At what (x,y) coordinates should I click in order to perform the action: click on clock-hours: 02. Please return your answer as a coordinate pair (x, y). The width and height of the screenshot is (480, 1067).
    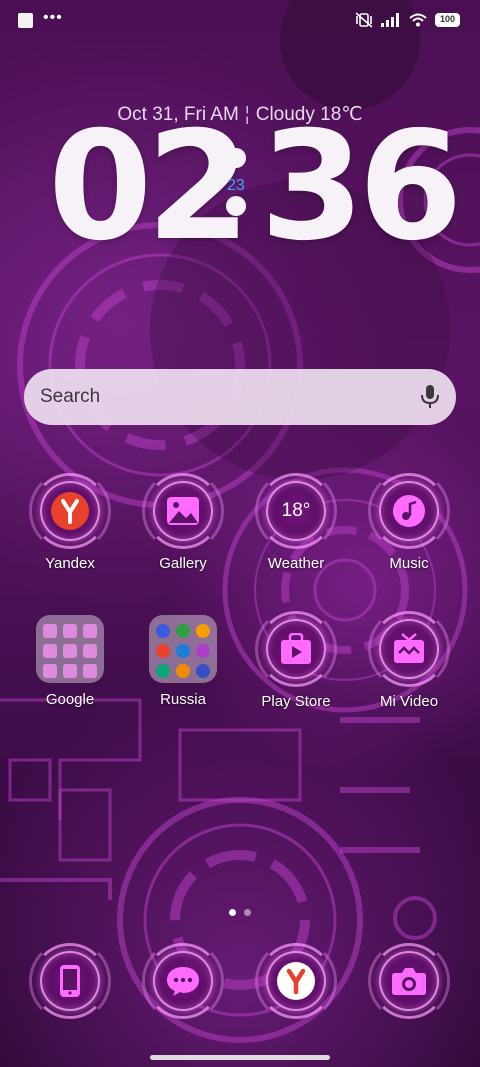
    Looking at the image, I should click on (149, 187).